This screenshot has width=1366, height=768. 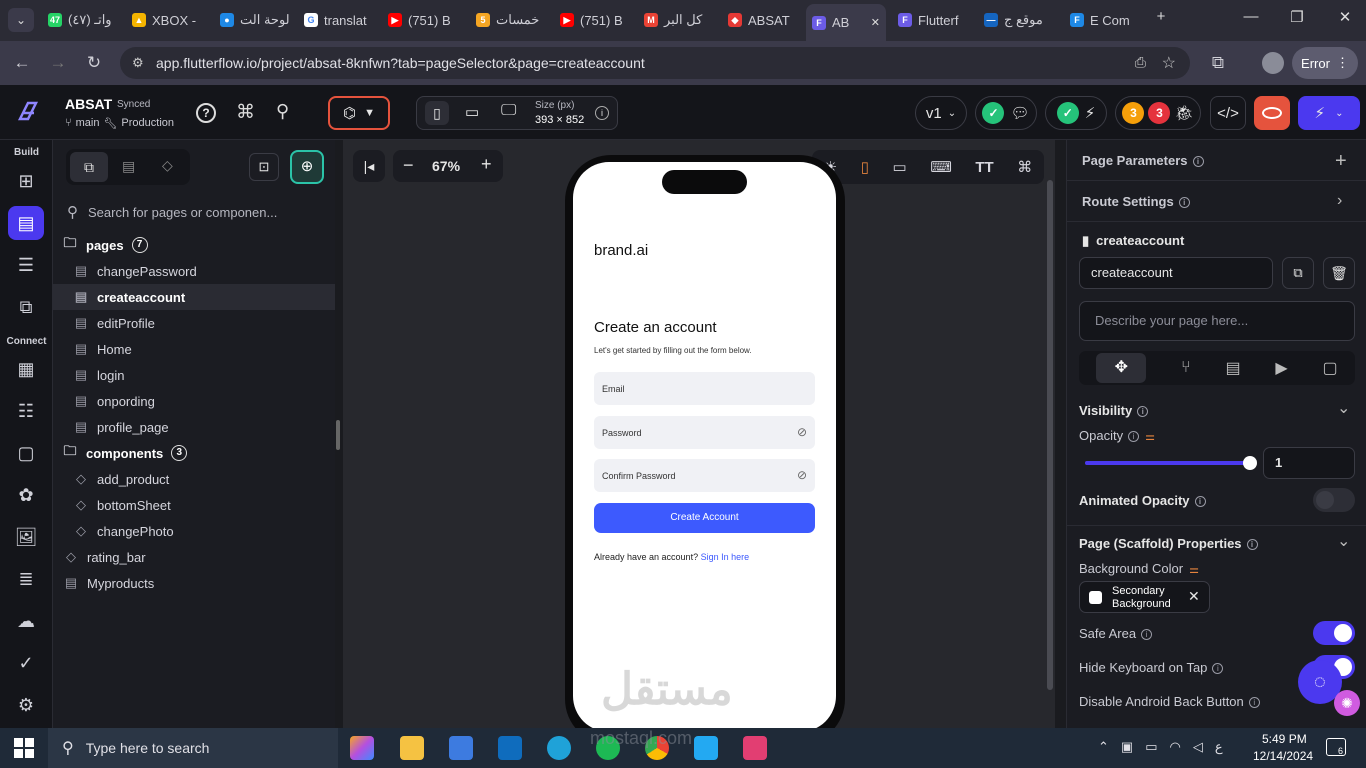 What do you see at coordinates (1283, 756) in the screenshot?
I see `clock-date: 12/14/2024` at bounding box center [1283, 756].